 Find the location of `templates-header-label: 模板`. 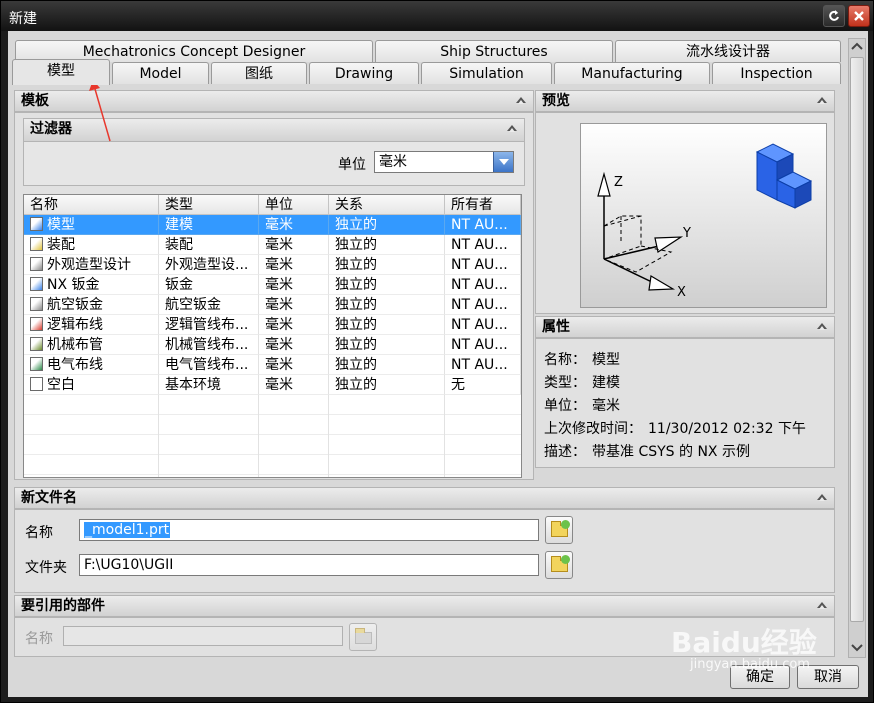

templates-header-label: 模板 is located at coordinates (35, 101).